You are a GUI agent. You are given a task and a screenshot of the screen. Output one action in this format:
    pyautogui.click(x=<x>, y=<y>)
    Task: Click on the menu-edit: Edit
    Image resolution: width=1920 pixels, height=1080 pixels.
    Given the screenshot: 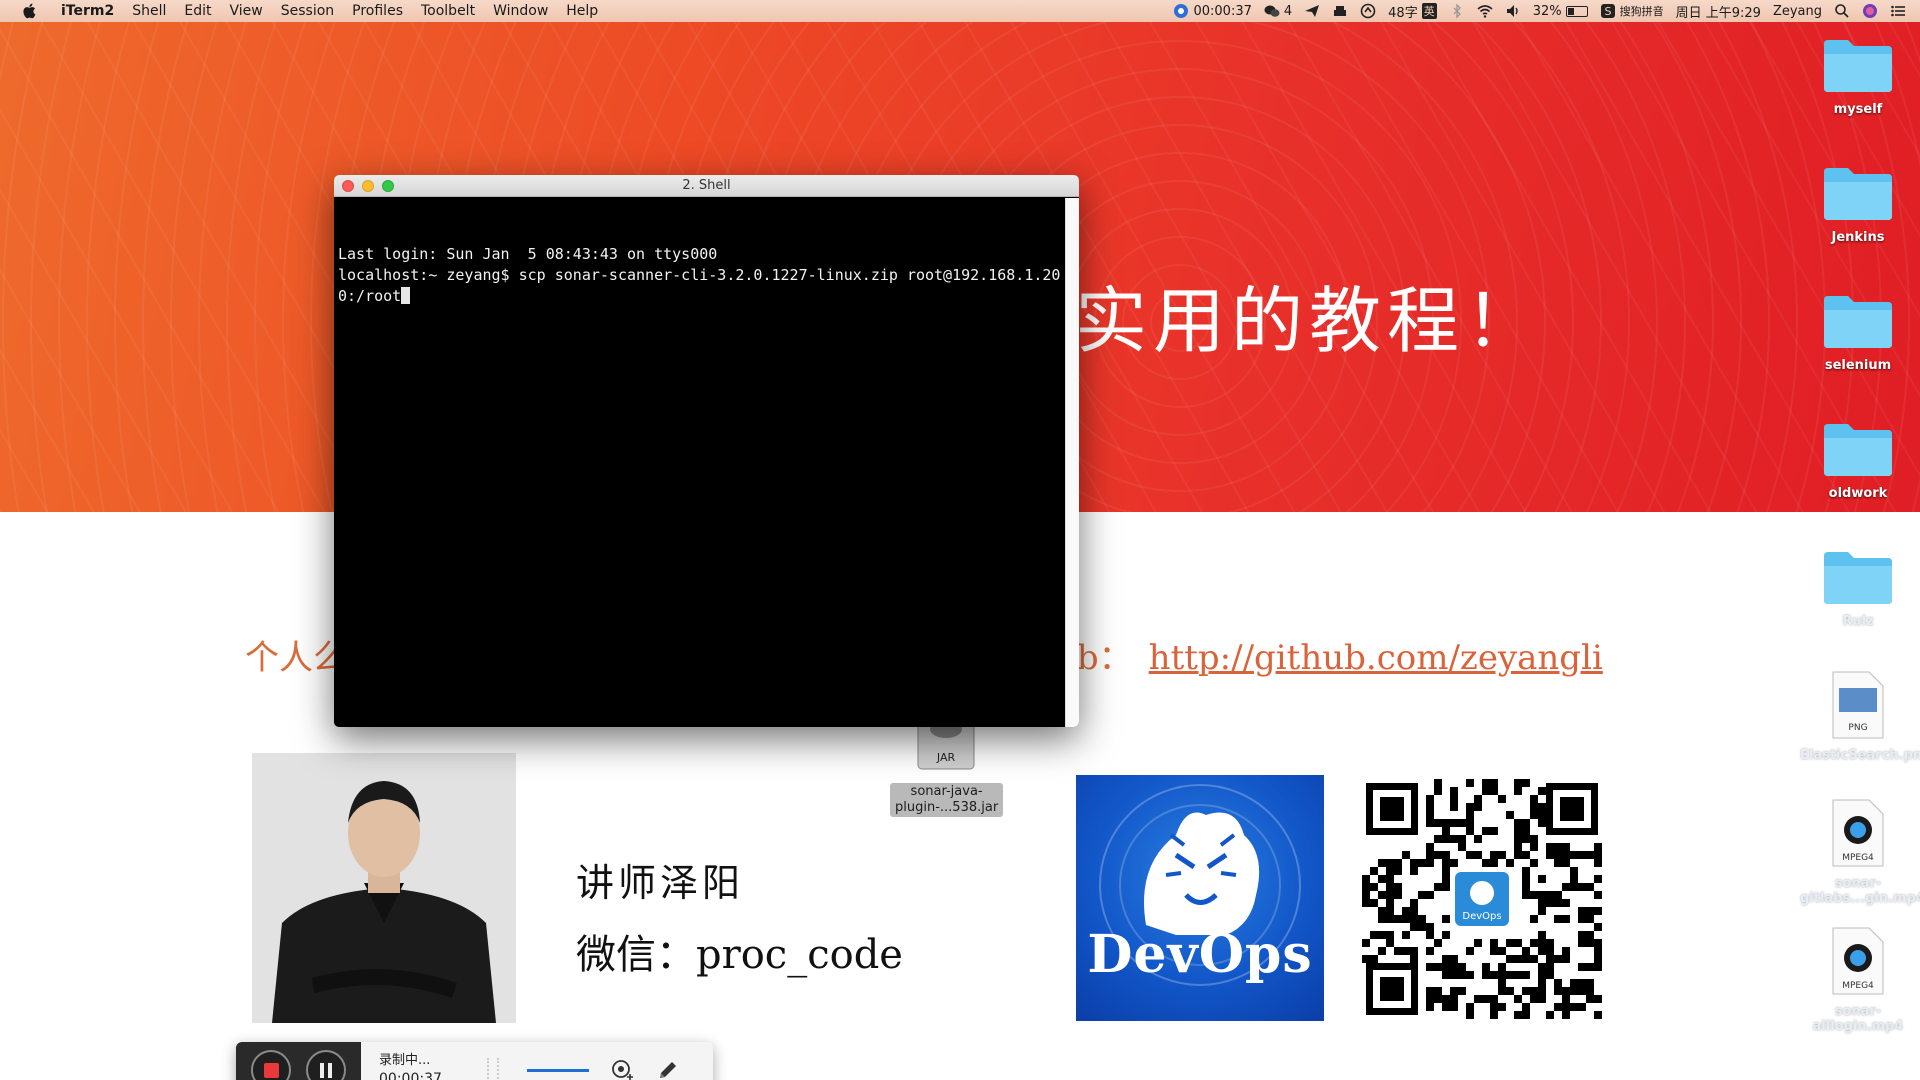 What is the action you would take?
    pyautogui.click(x=197, y=11)
    